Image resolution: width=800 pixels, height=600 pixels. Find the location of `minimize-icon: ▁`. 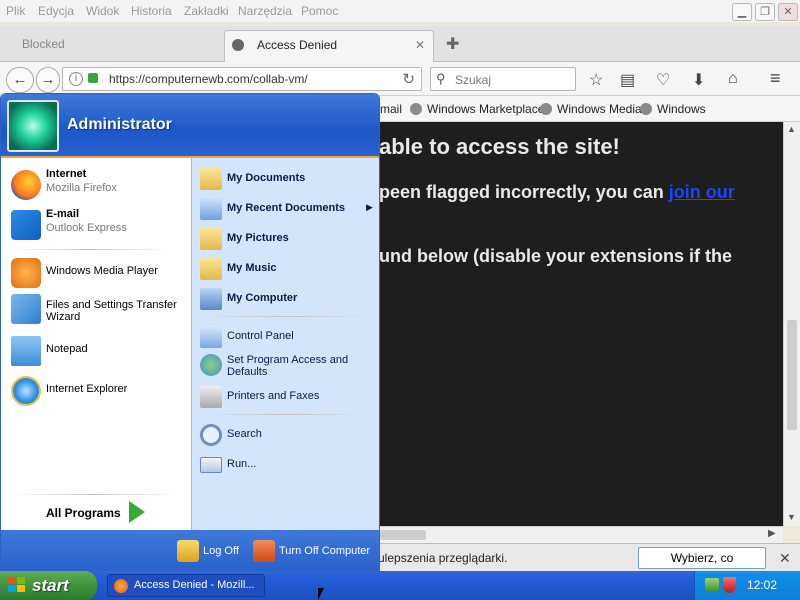

minimize-icon: ▁ is located at coordinates (742, 12).